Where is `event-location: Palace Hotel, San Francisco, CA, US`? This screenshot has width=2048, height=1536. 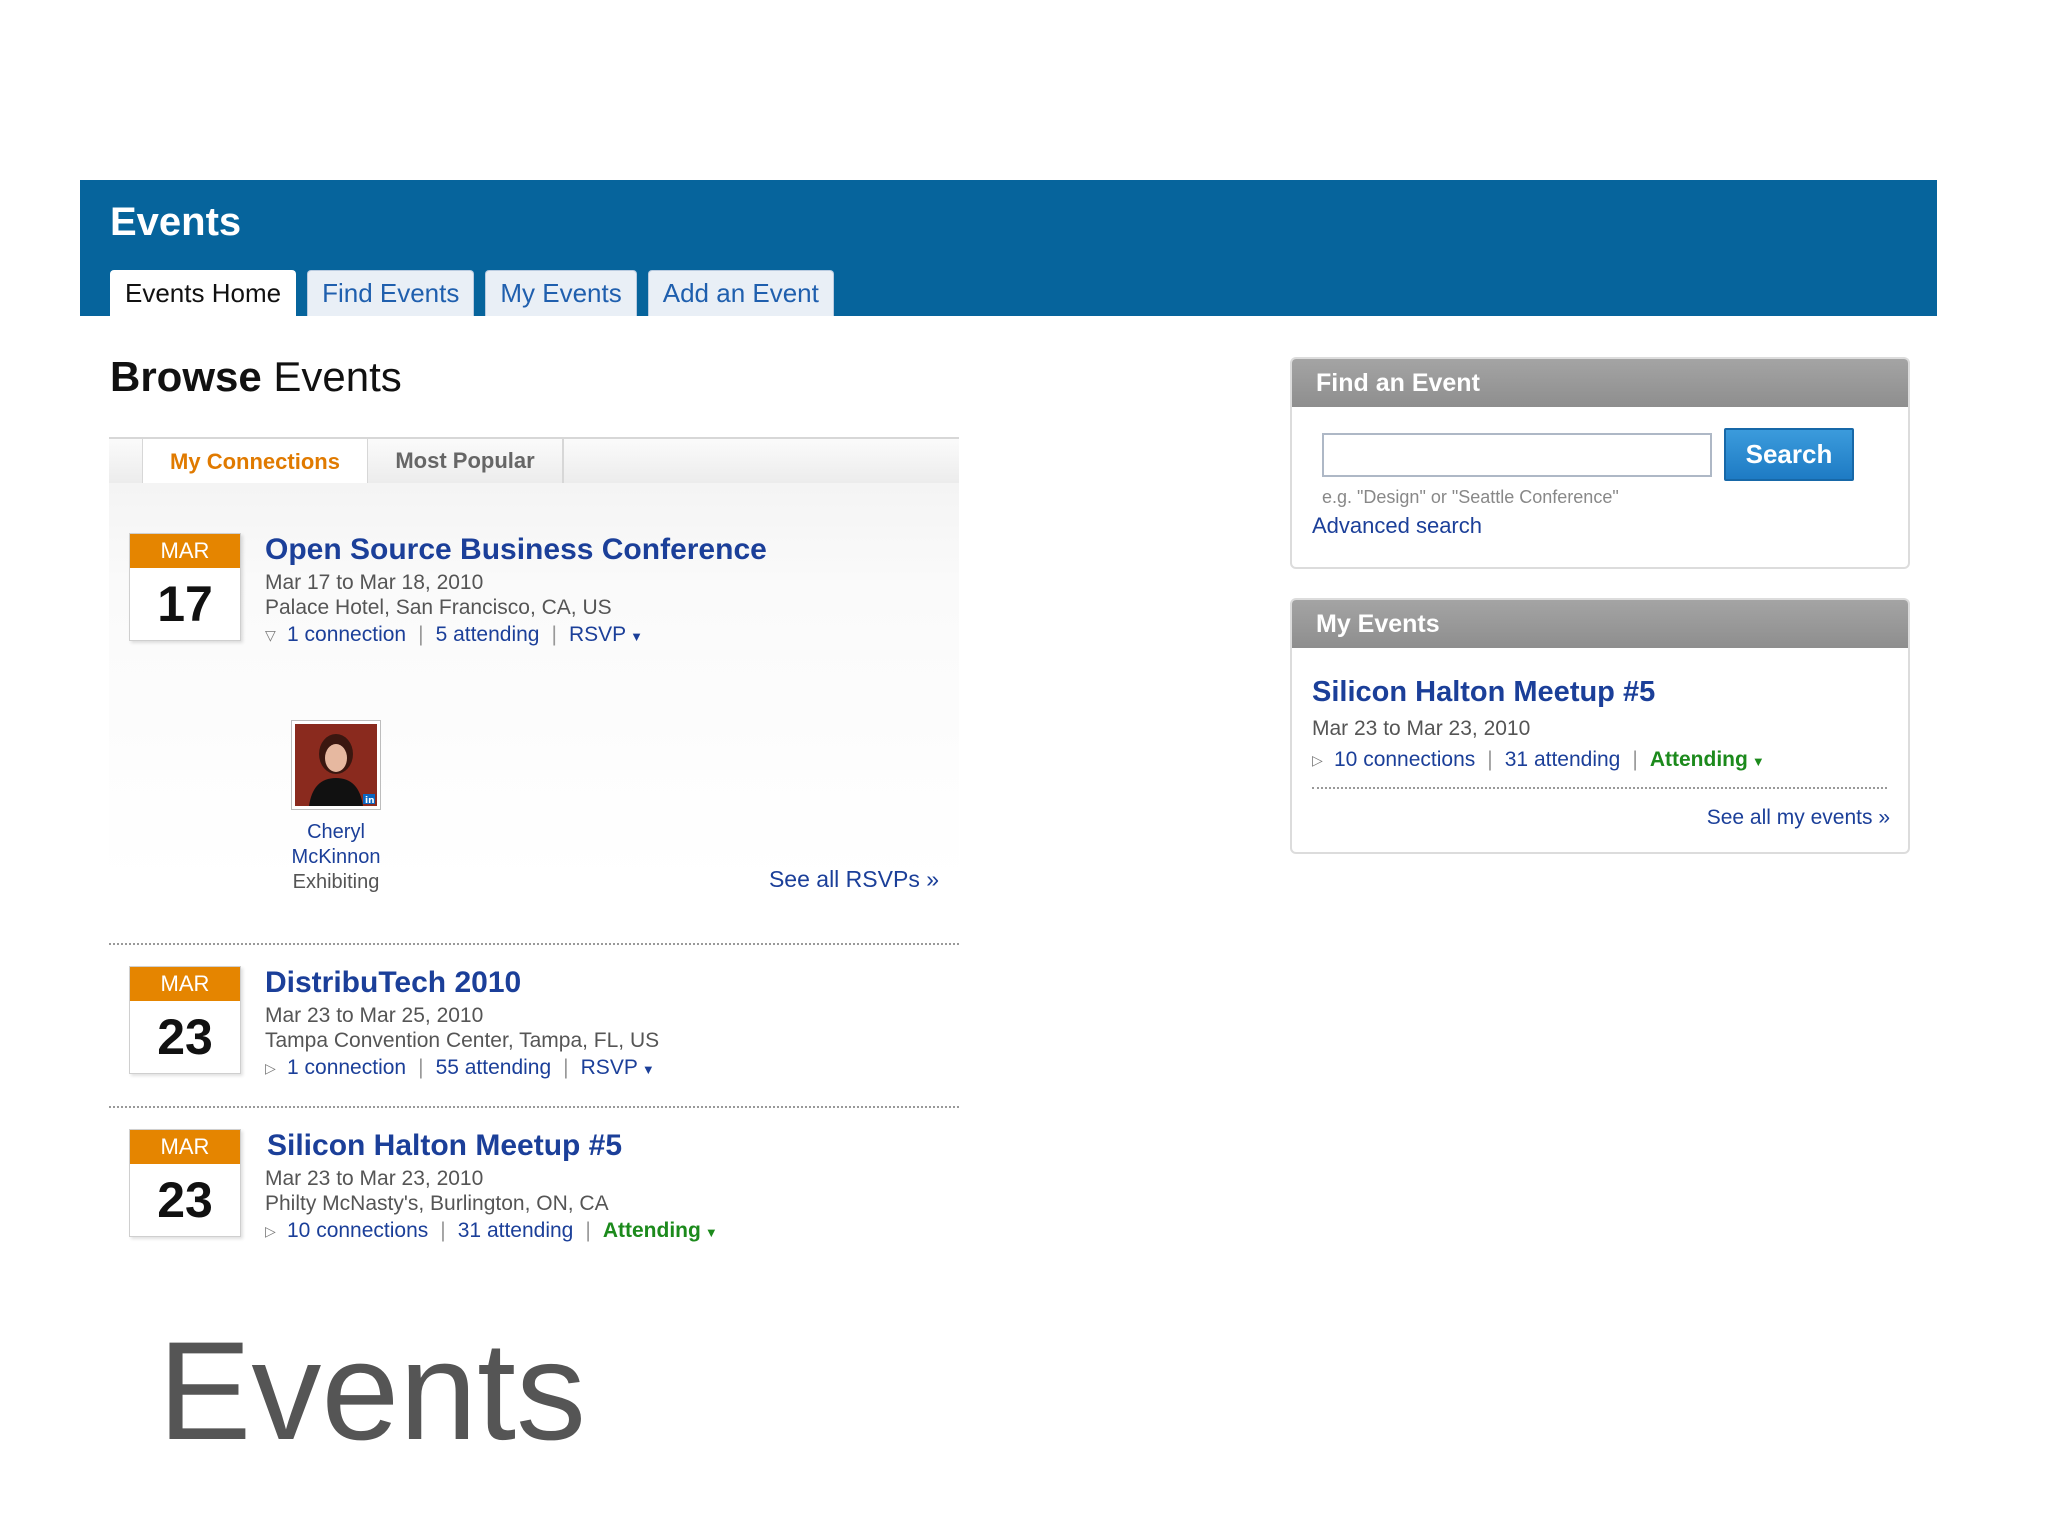 event-location: Palace Hotel, San Francisco, CA, US is located at coordinates (438, 607).